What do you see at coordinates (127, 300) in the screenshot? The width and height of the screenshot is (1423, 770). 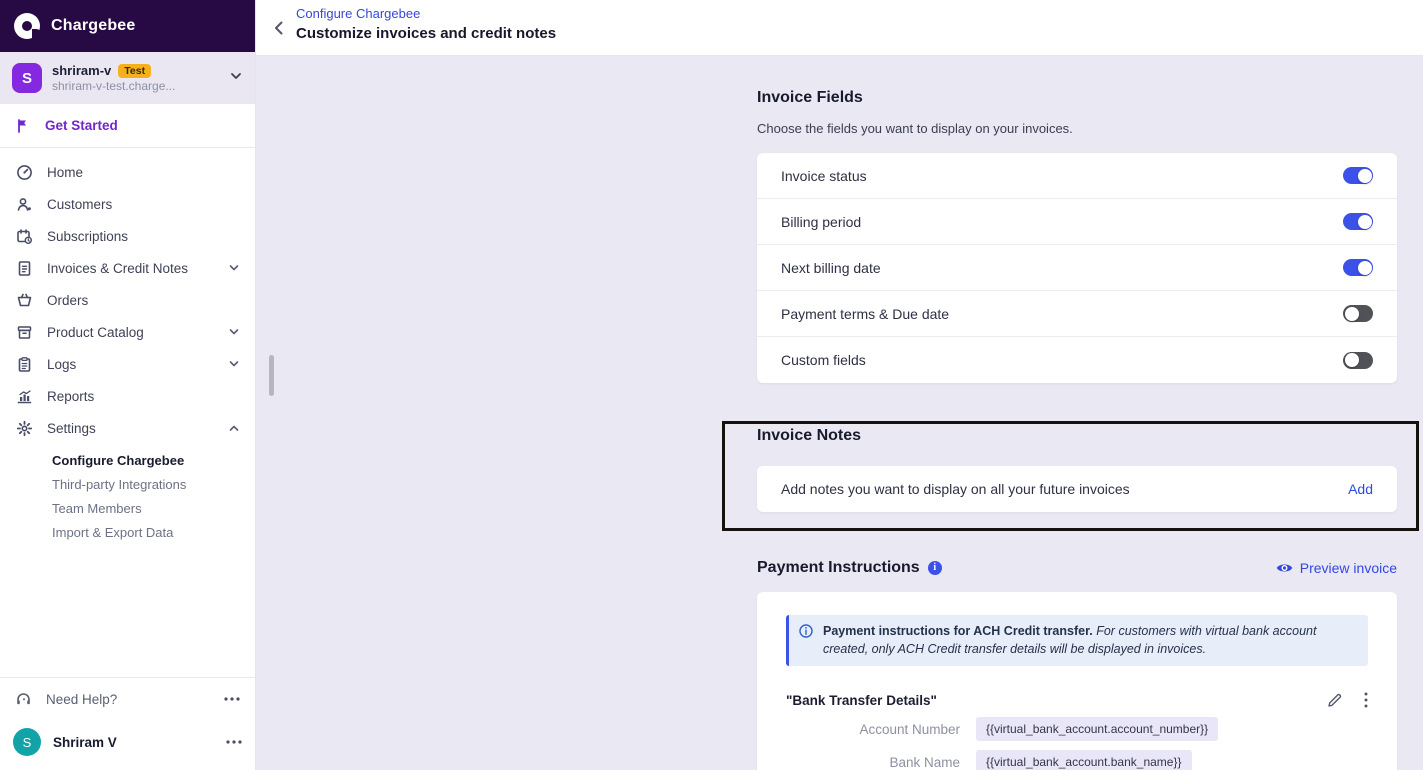 I see `sidebar-item-orders: Orders` at bounding box center [127, 300].